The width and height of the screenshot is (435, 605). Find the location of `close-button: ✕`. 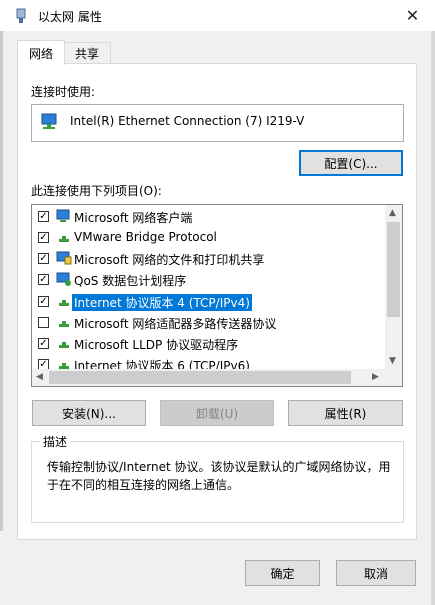

close-button: ✕ is located at coordinates (412, 15).